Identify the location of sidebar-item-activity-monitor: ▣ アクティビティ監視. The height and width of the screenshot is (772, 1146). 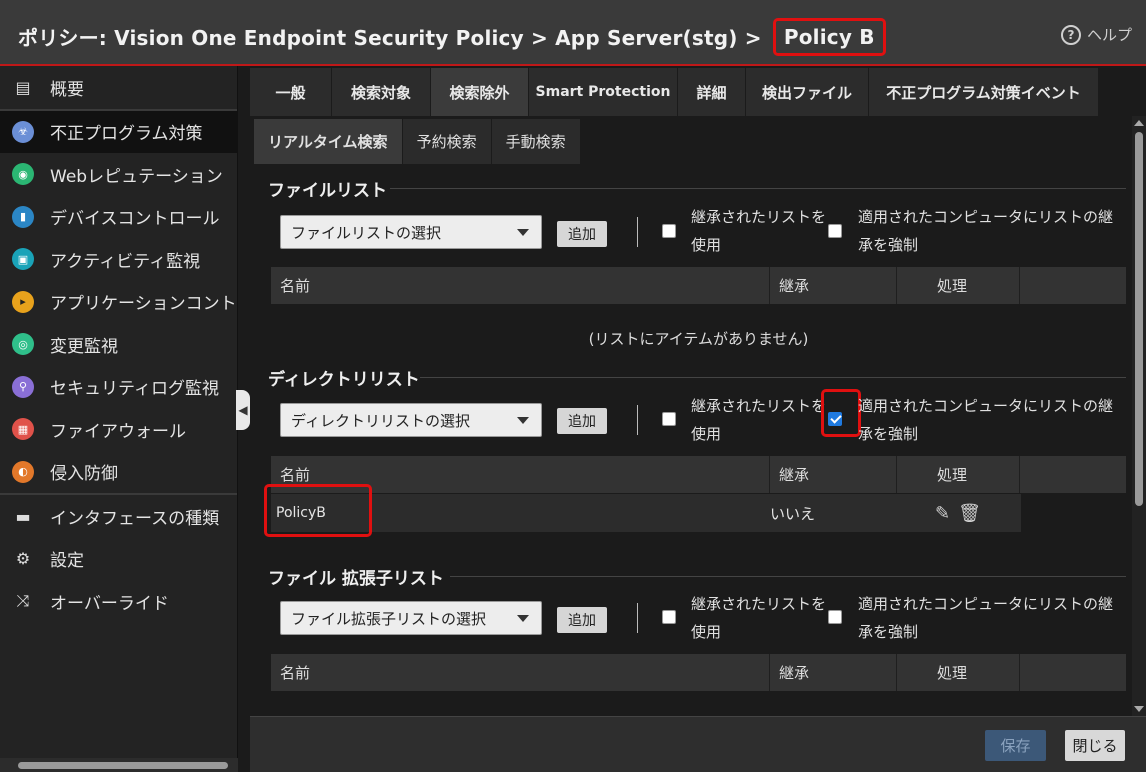
(118, 259).